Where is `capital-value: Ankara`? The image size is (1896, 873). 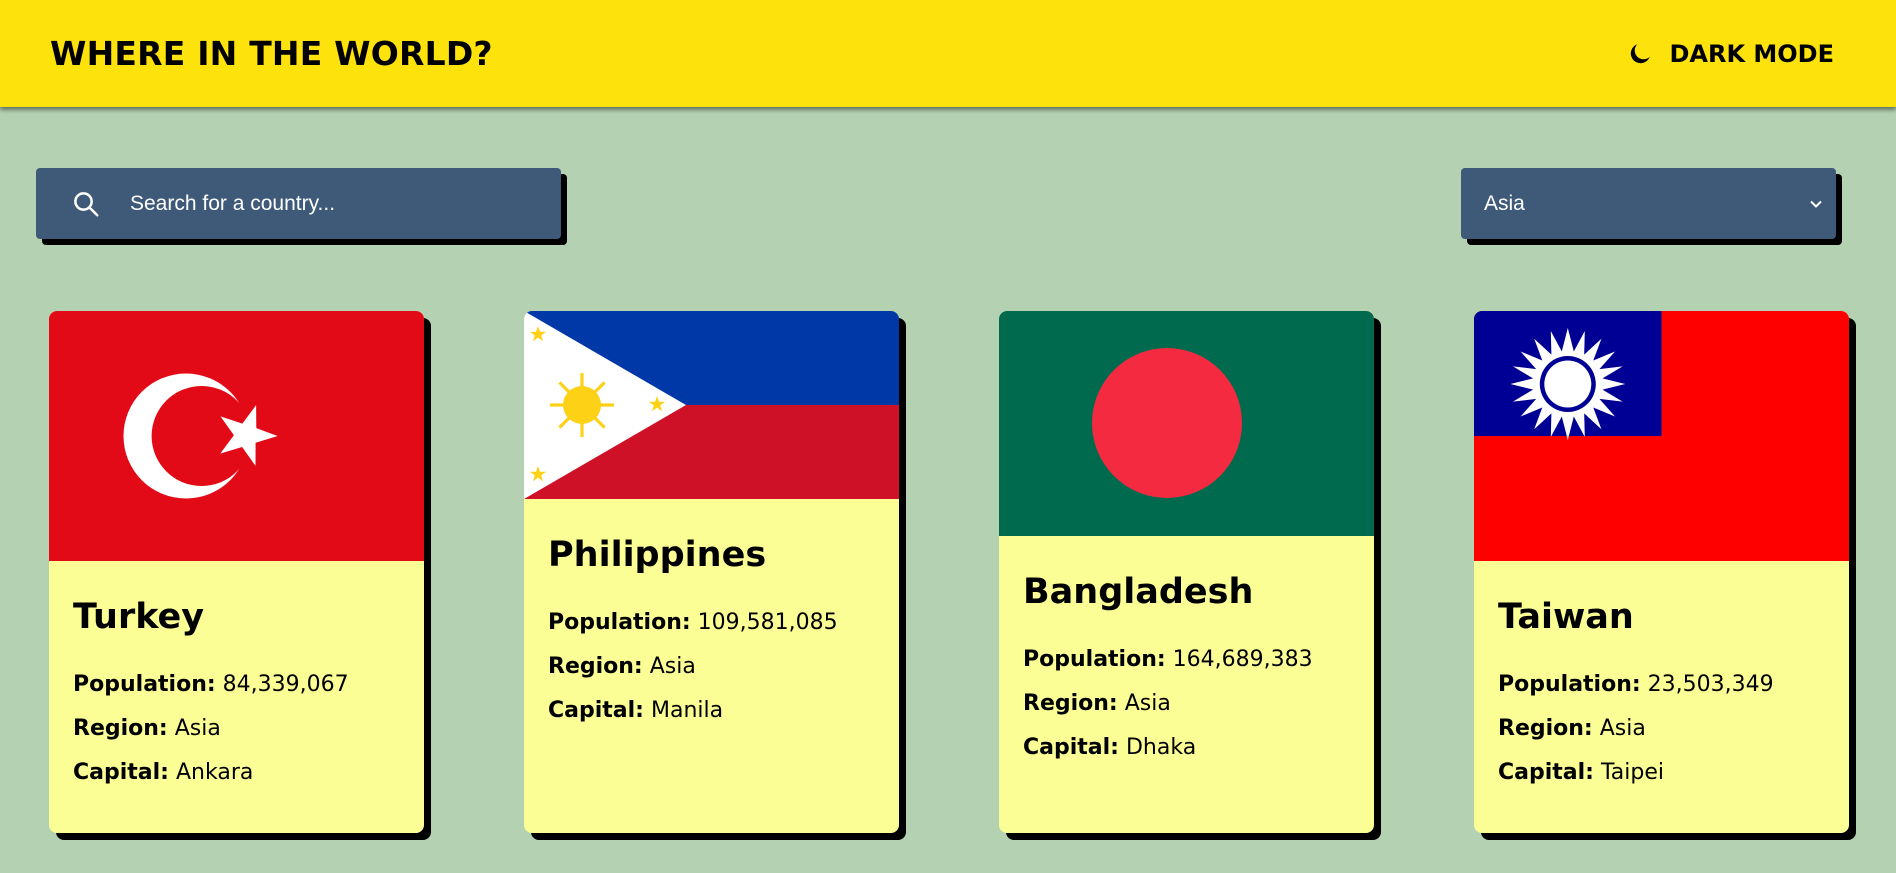 capital-value: Ankara is located at coordinates (214, 772).